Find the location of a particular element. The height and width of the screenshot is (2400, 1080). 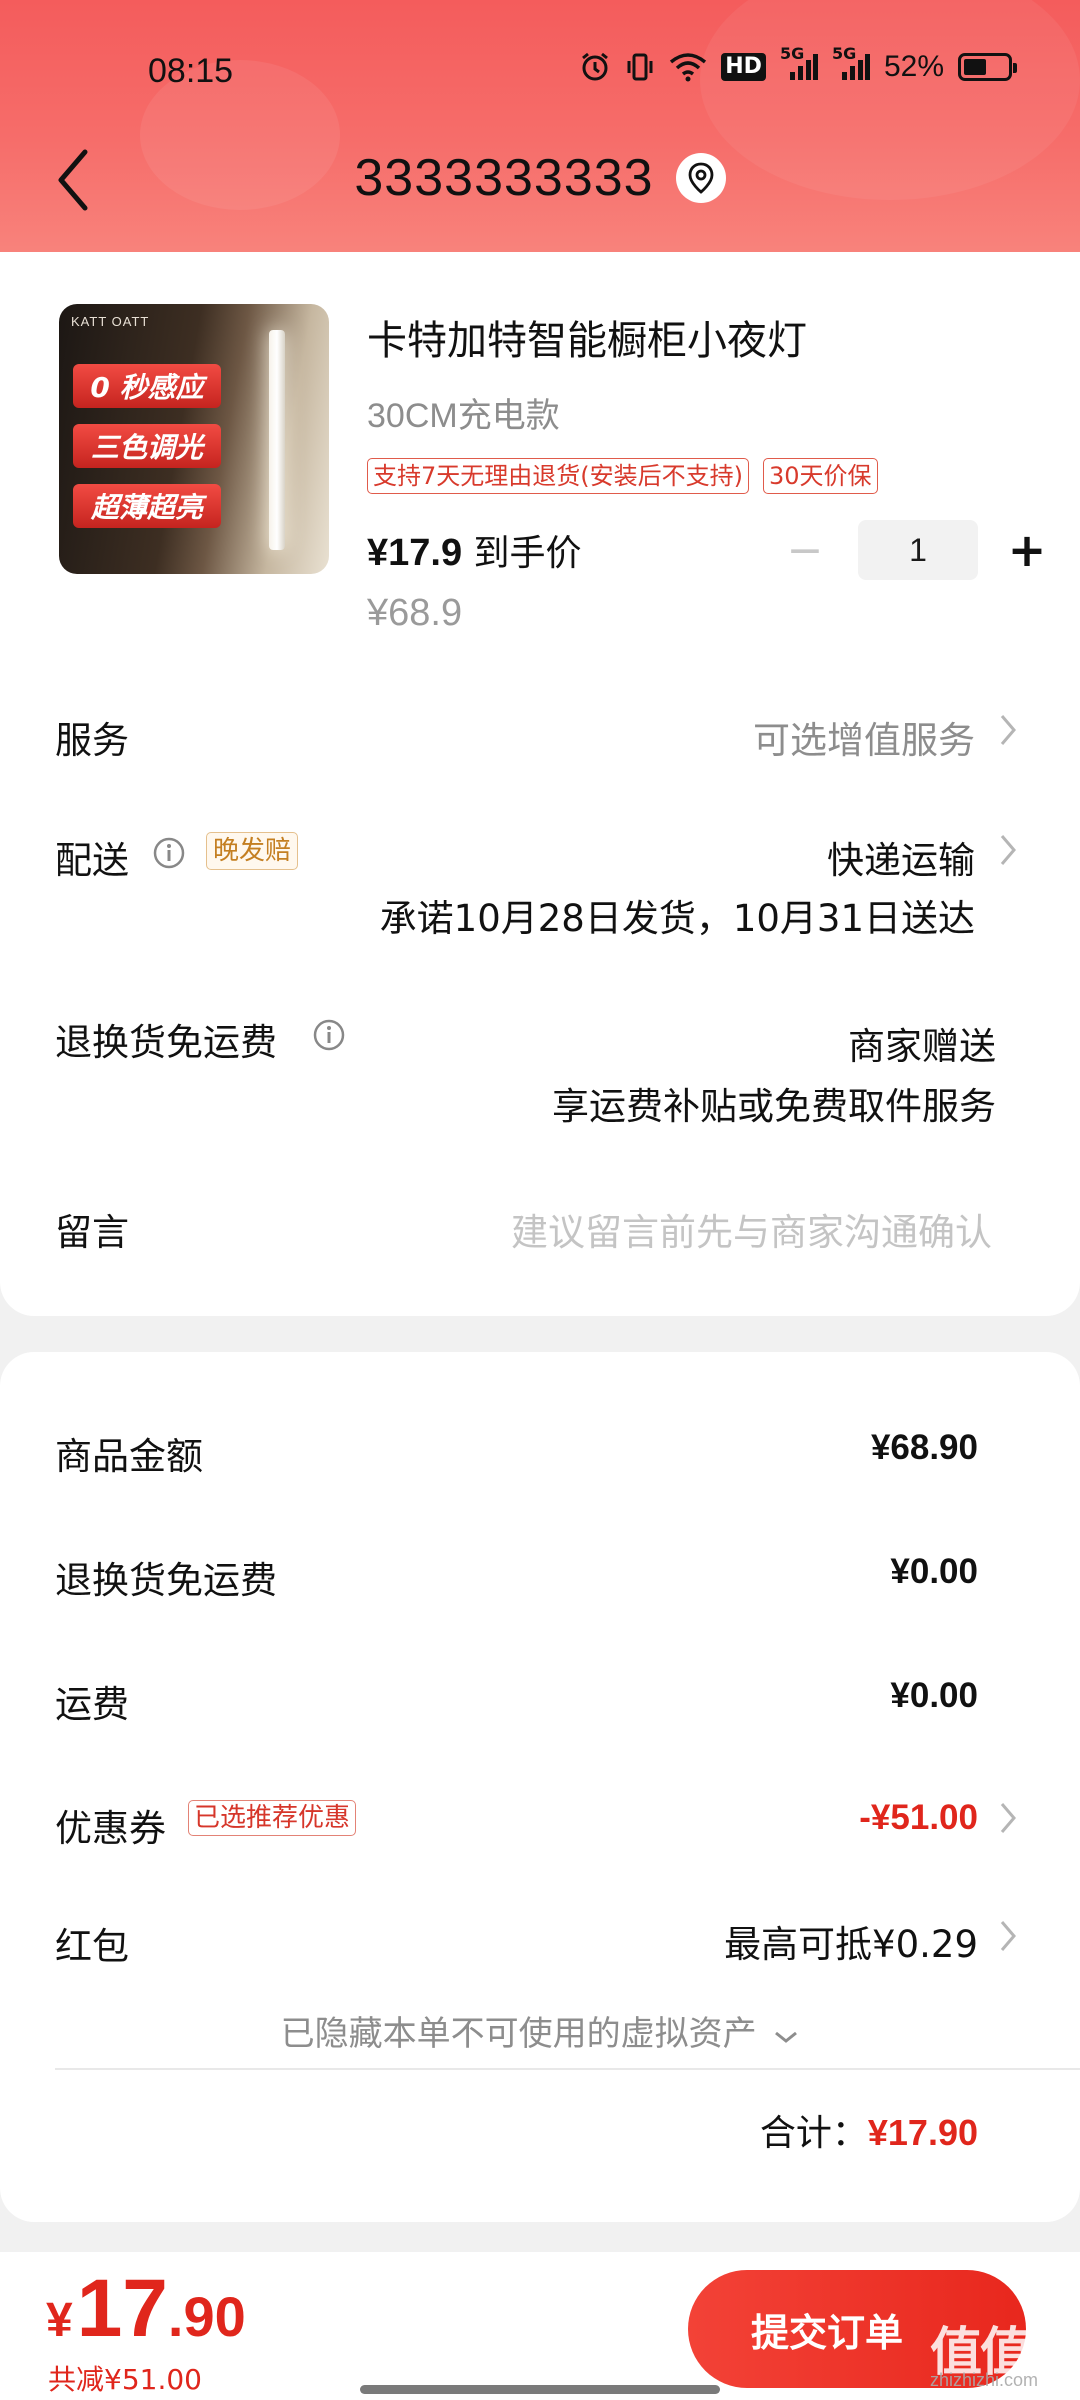

pay-integer: 17 is located at coordinates (122, 2308).